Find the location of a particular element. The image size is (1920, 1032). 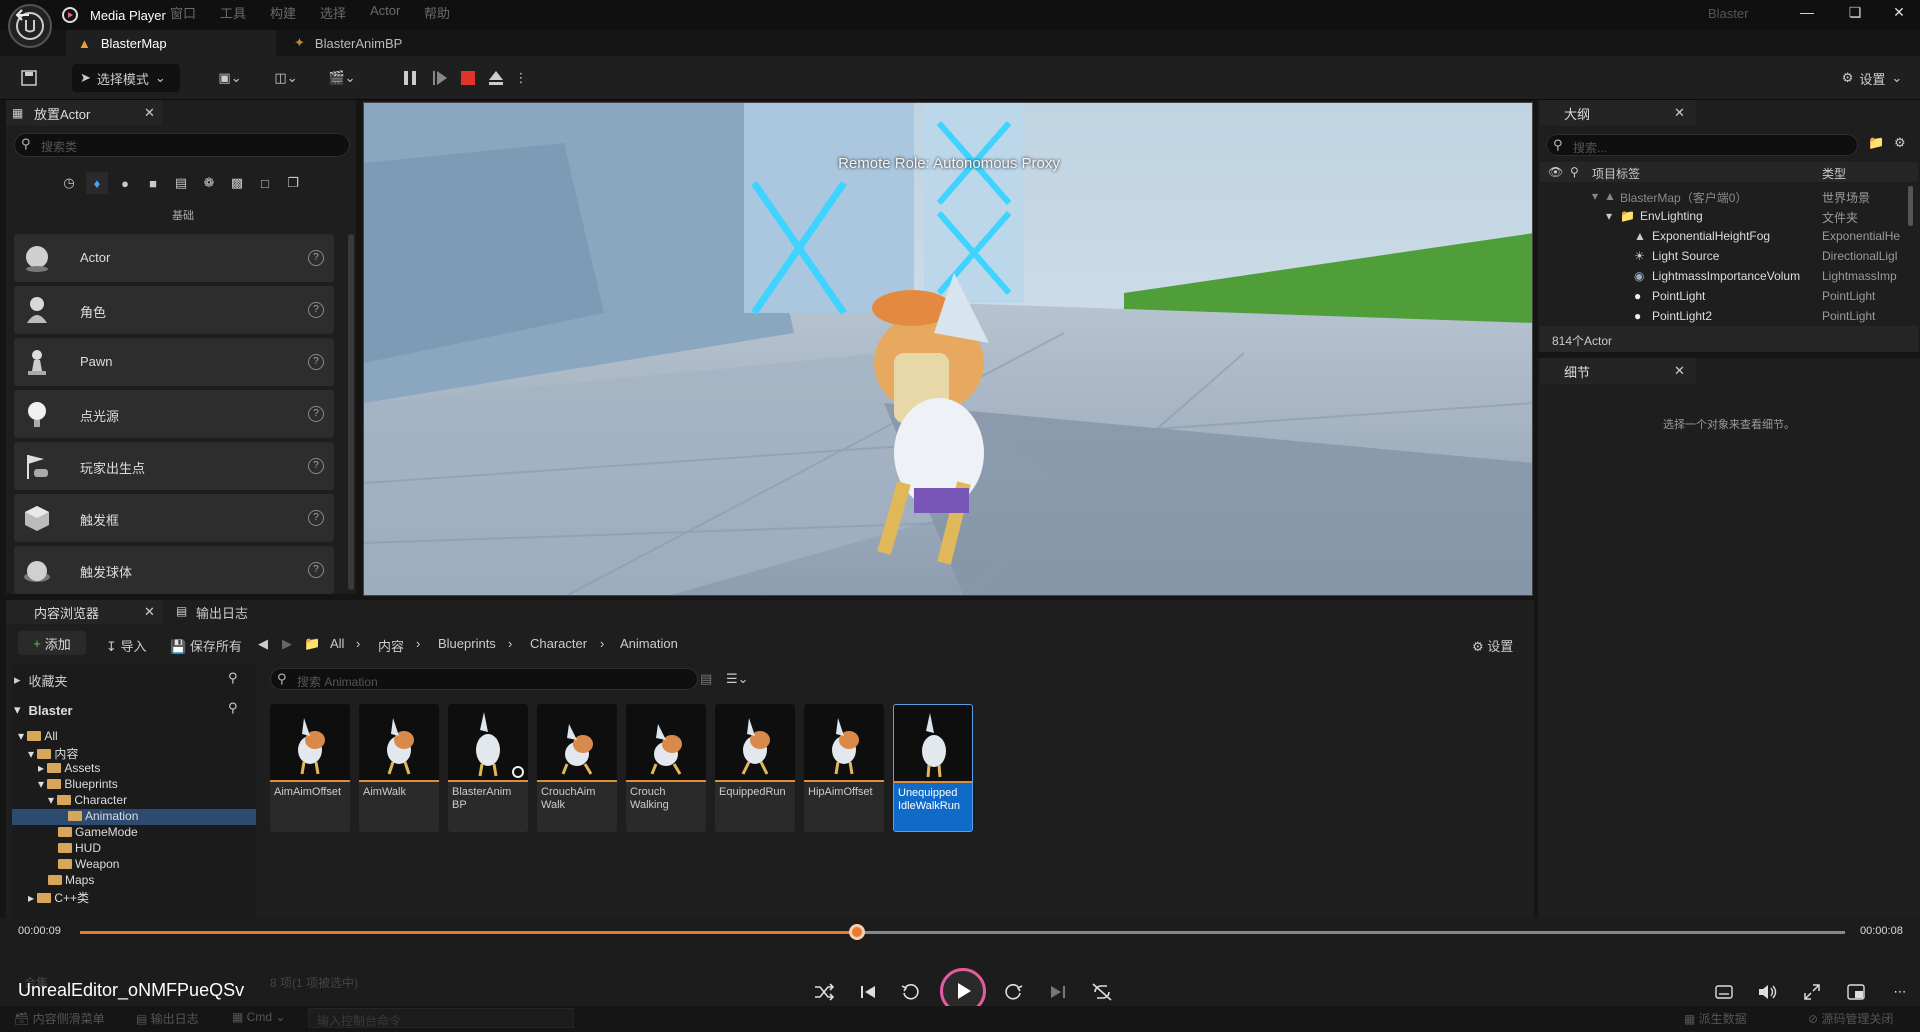

restore-icon: ❏ is located at coordinates (1855, 15).